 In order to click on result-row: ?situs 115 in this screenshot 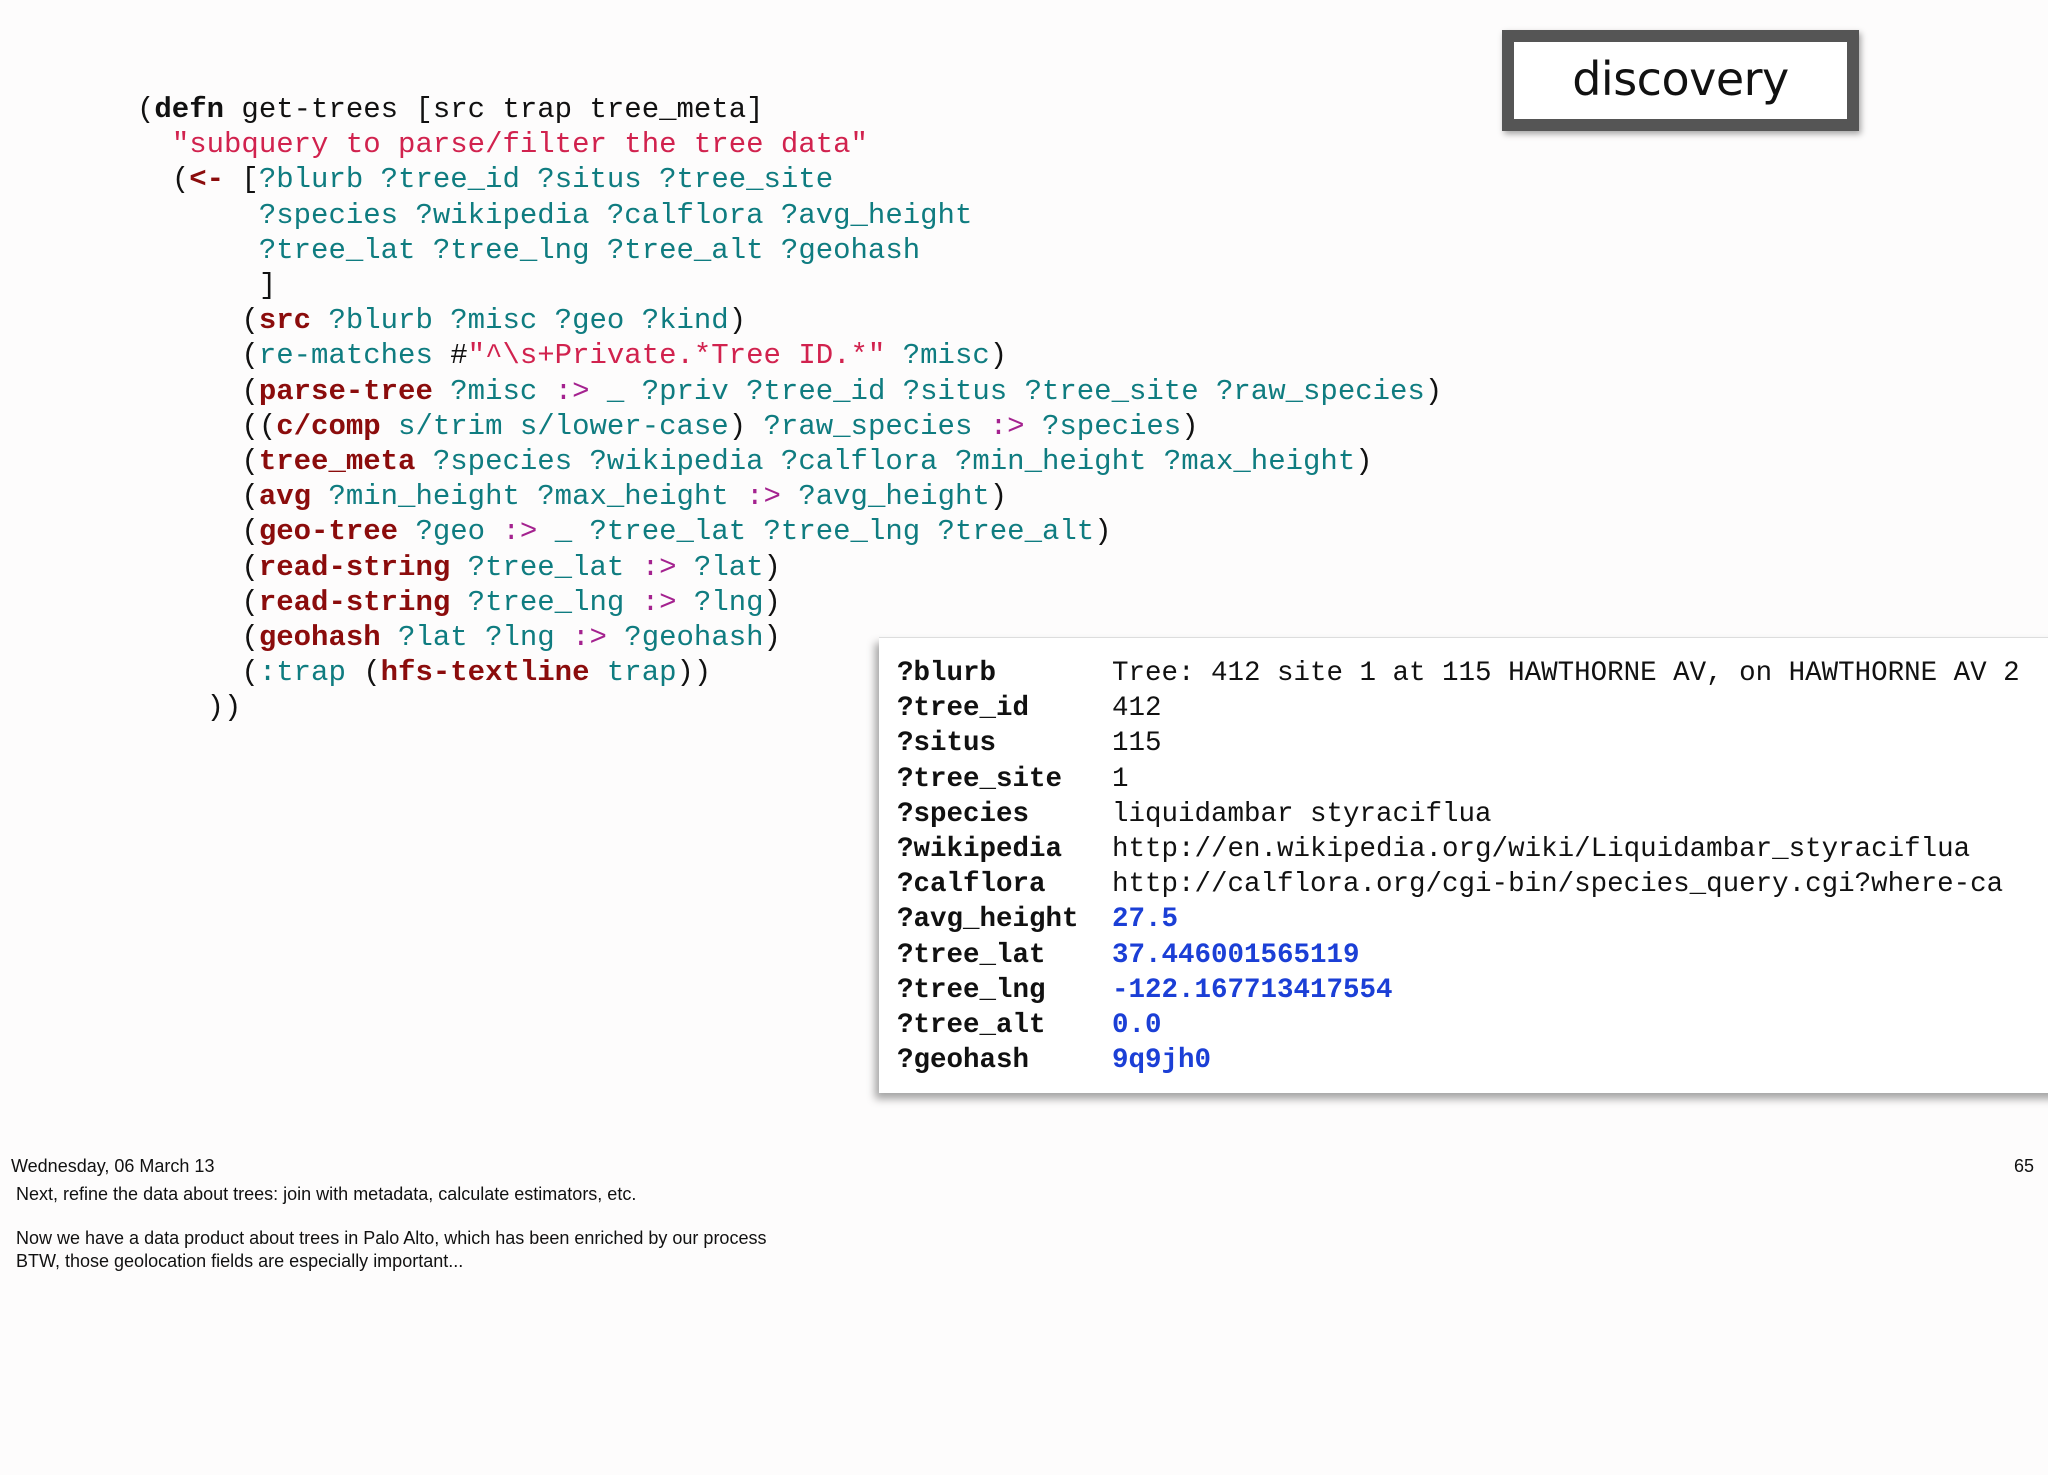, I will do `click(1458, 743)`.